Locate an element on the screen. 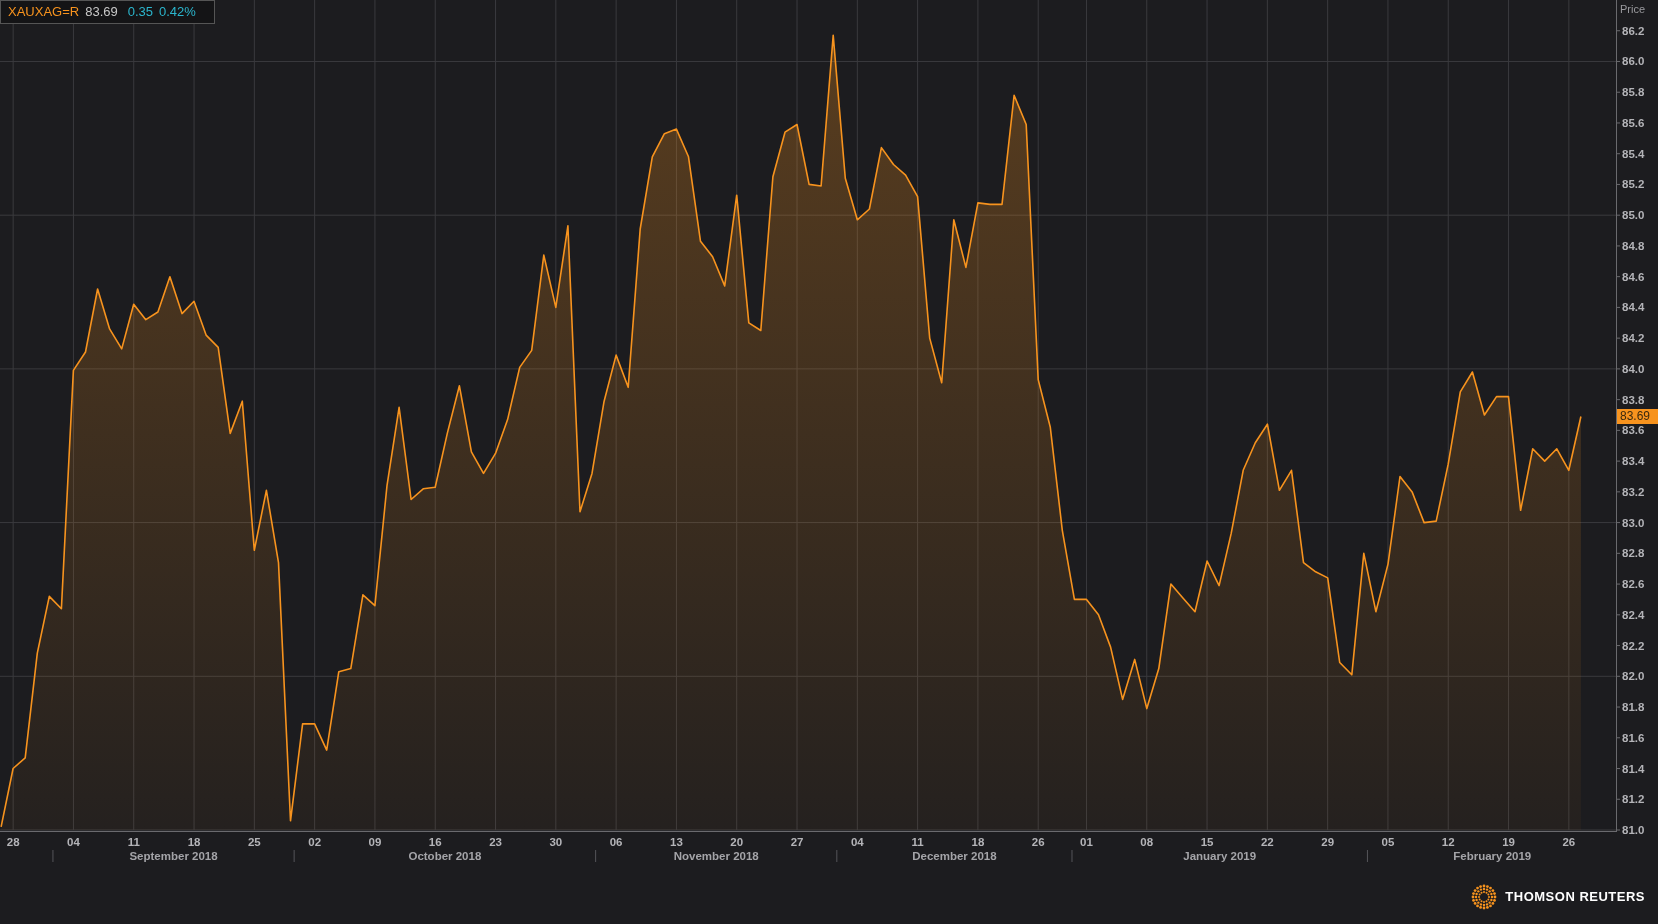  price-change: 0.35 is located at coordinates (140, 12).